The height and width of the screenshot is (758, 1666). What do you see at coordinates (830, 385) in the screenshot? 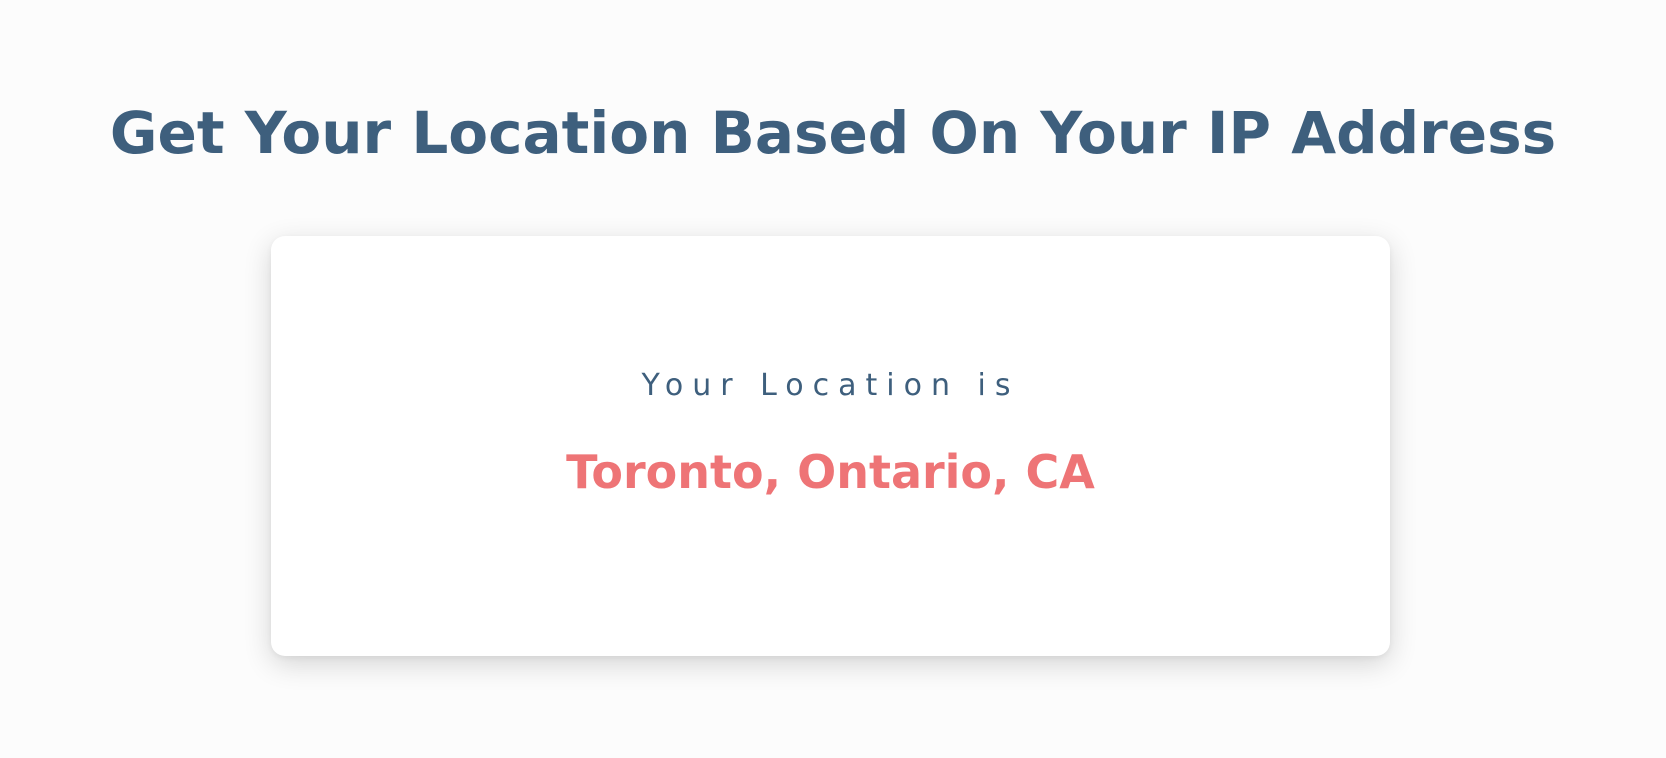
I see `location-label: Your Location is` at bounding box center [830, 385].